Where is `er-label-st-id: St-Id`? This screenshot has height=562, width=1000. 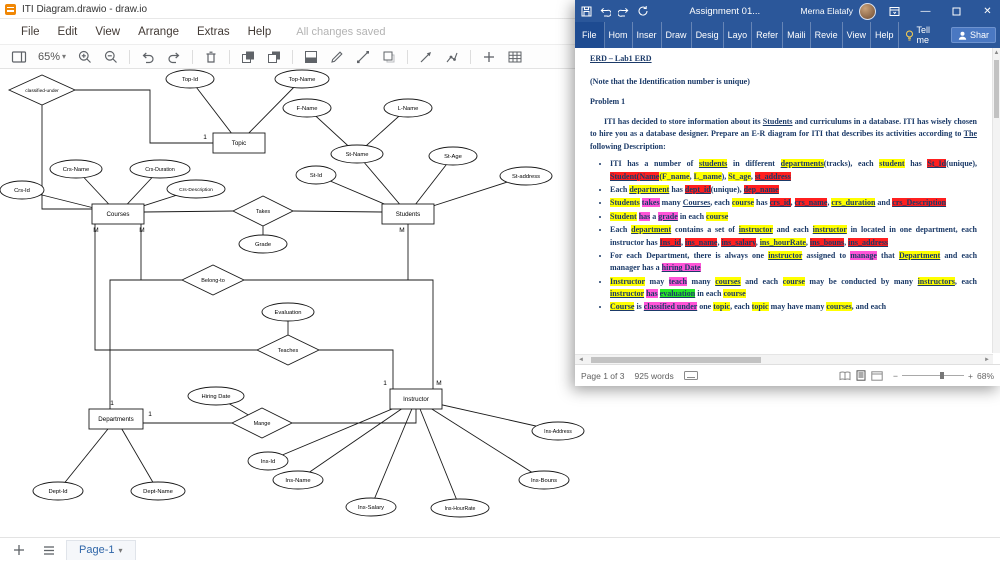
er-label-st-id: St-Id is located at coordinates (316, 176).